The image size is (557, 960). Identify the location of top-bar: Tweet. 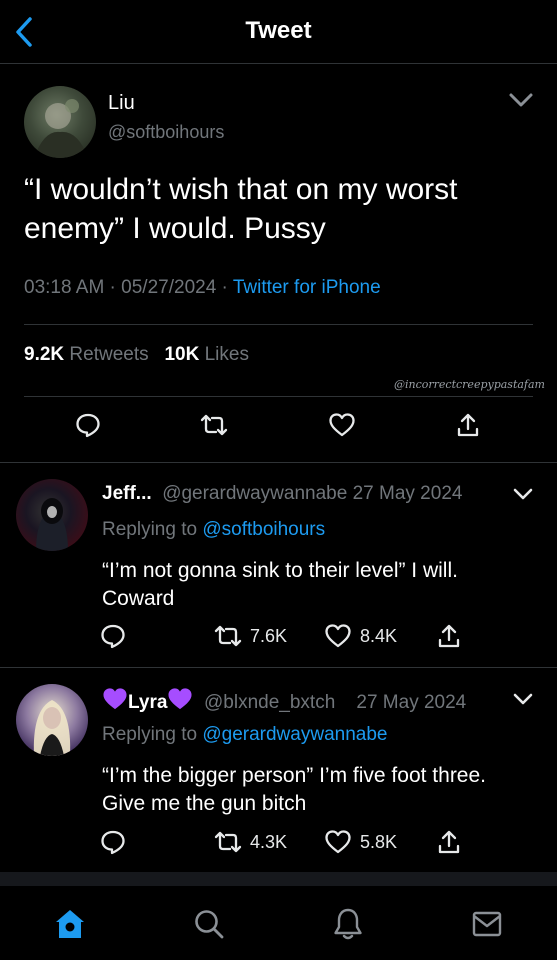
(278, 32).